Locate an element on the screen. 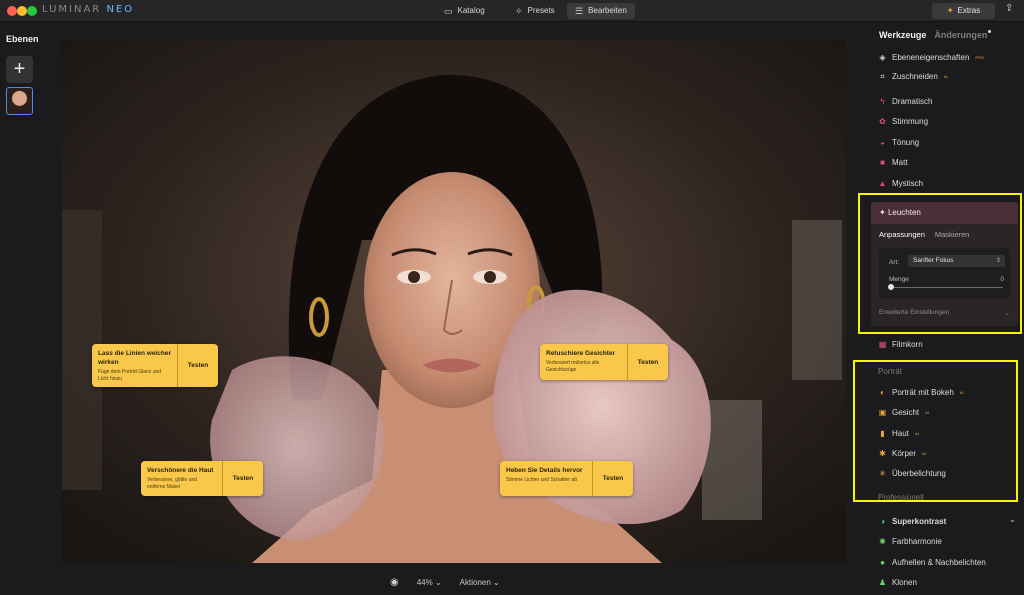  app-logo: LUMINAR NEO is located at coordinates (88, 9).